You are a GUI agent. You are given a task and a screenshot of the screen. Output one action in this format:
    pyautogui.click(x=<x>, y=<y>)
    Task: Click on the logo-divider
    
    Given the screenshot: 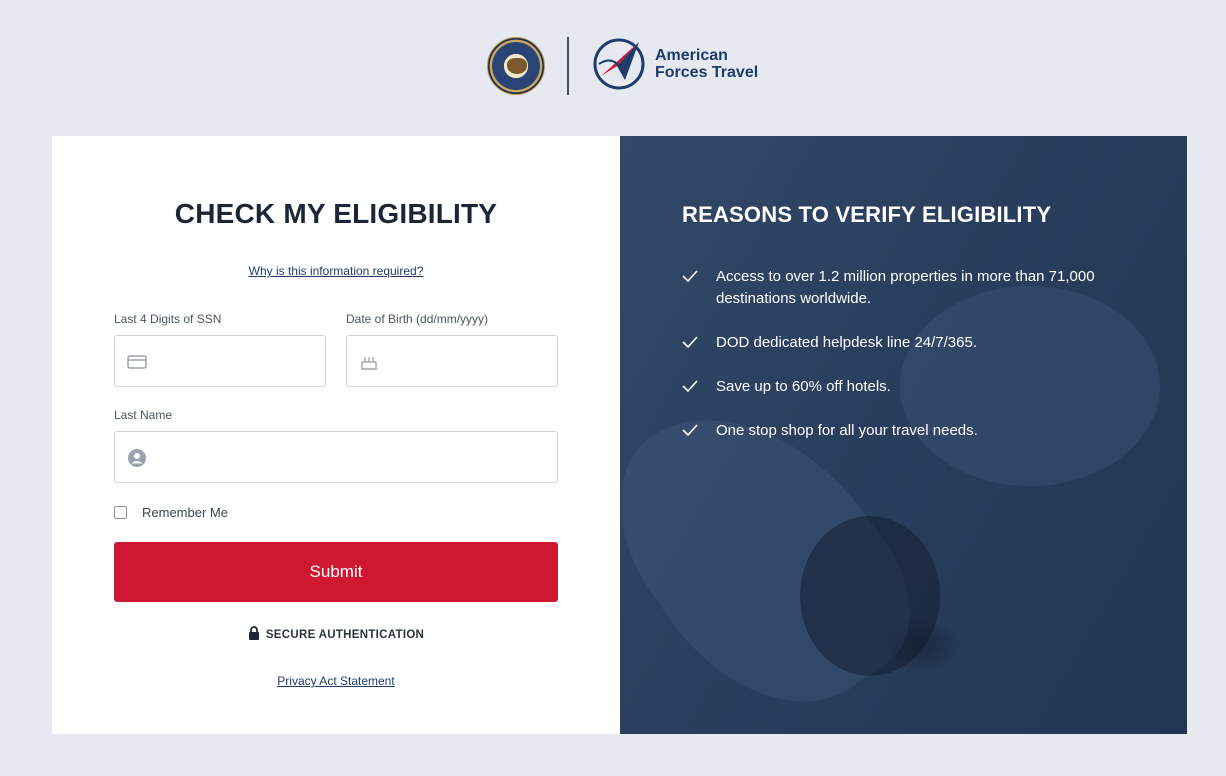 What is the action you would take?
    pyautogui.click(x=568, y=66)
    